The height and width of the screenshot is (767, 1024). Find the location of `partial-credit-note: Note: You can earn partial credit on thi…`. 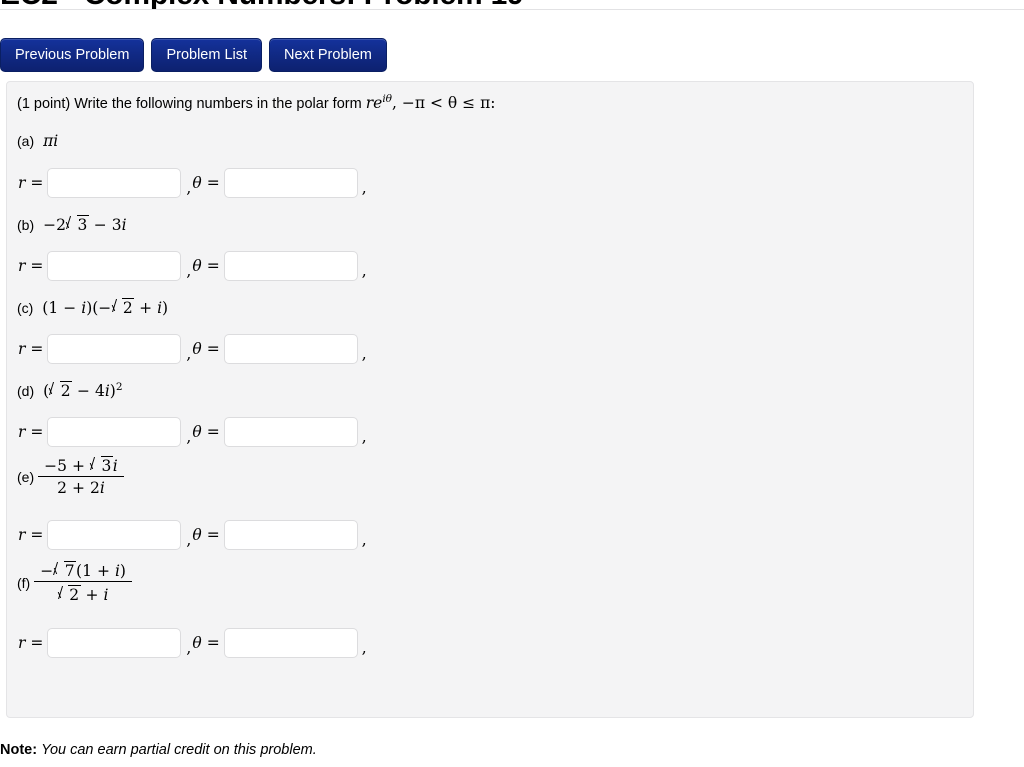

partial-credit-note: Note: You can earn partial credit on thi… is located at coordinates (158, 750).